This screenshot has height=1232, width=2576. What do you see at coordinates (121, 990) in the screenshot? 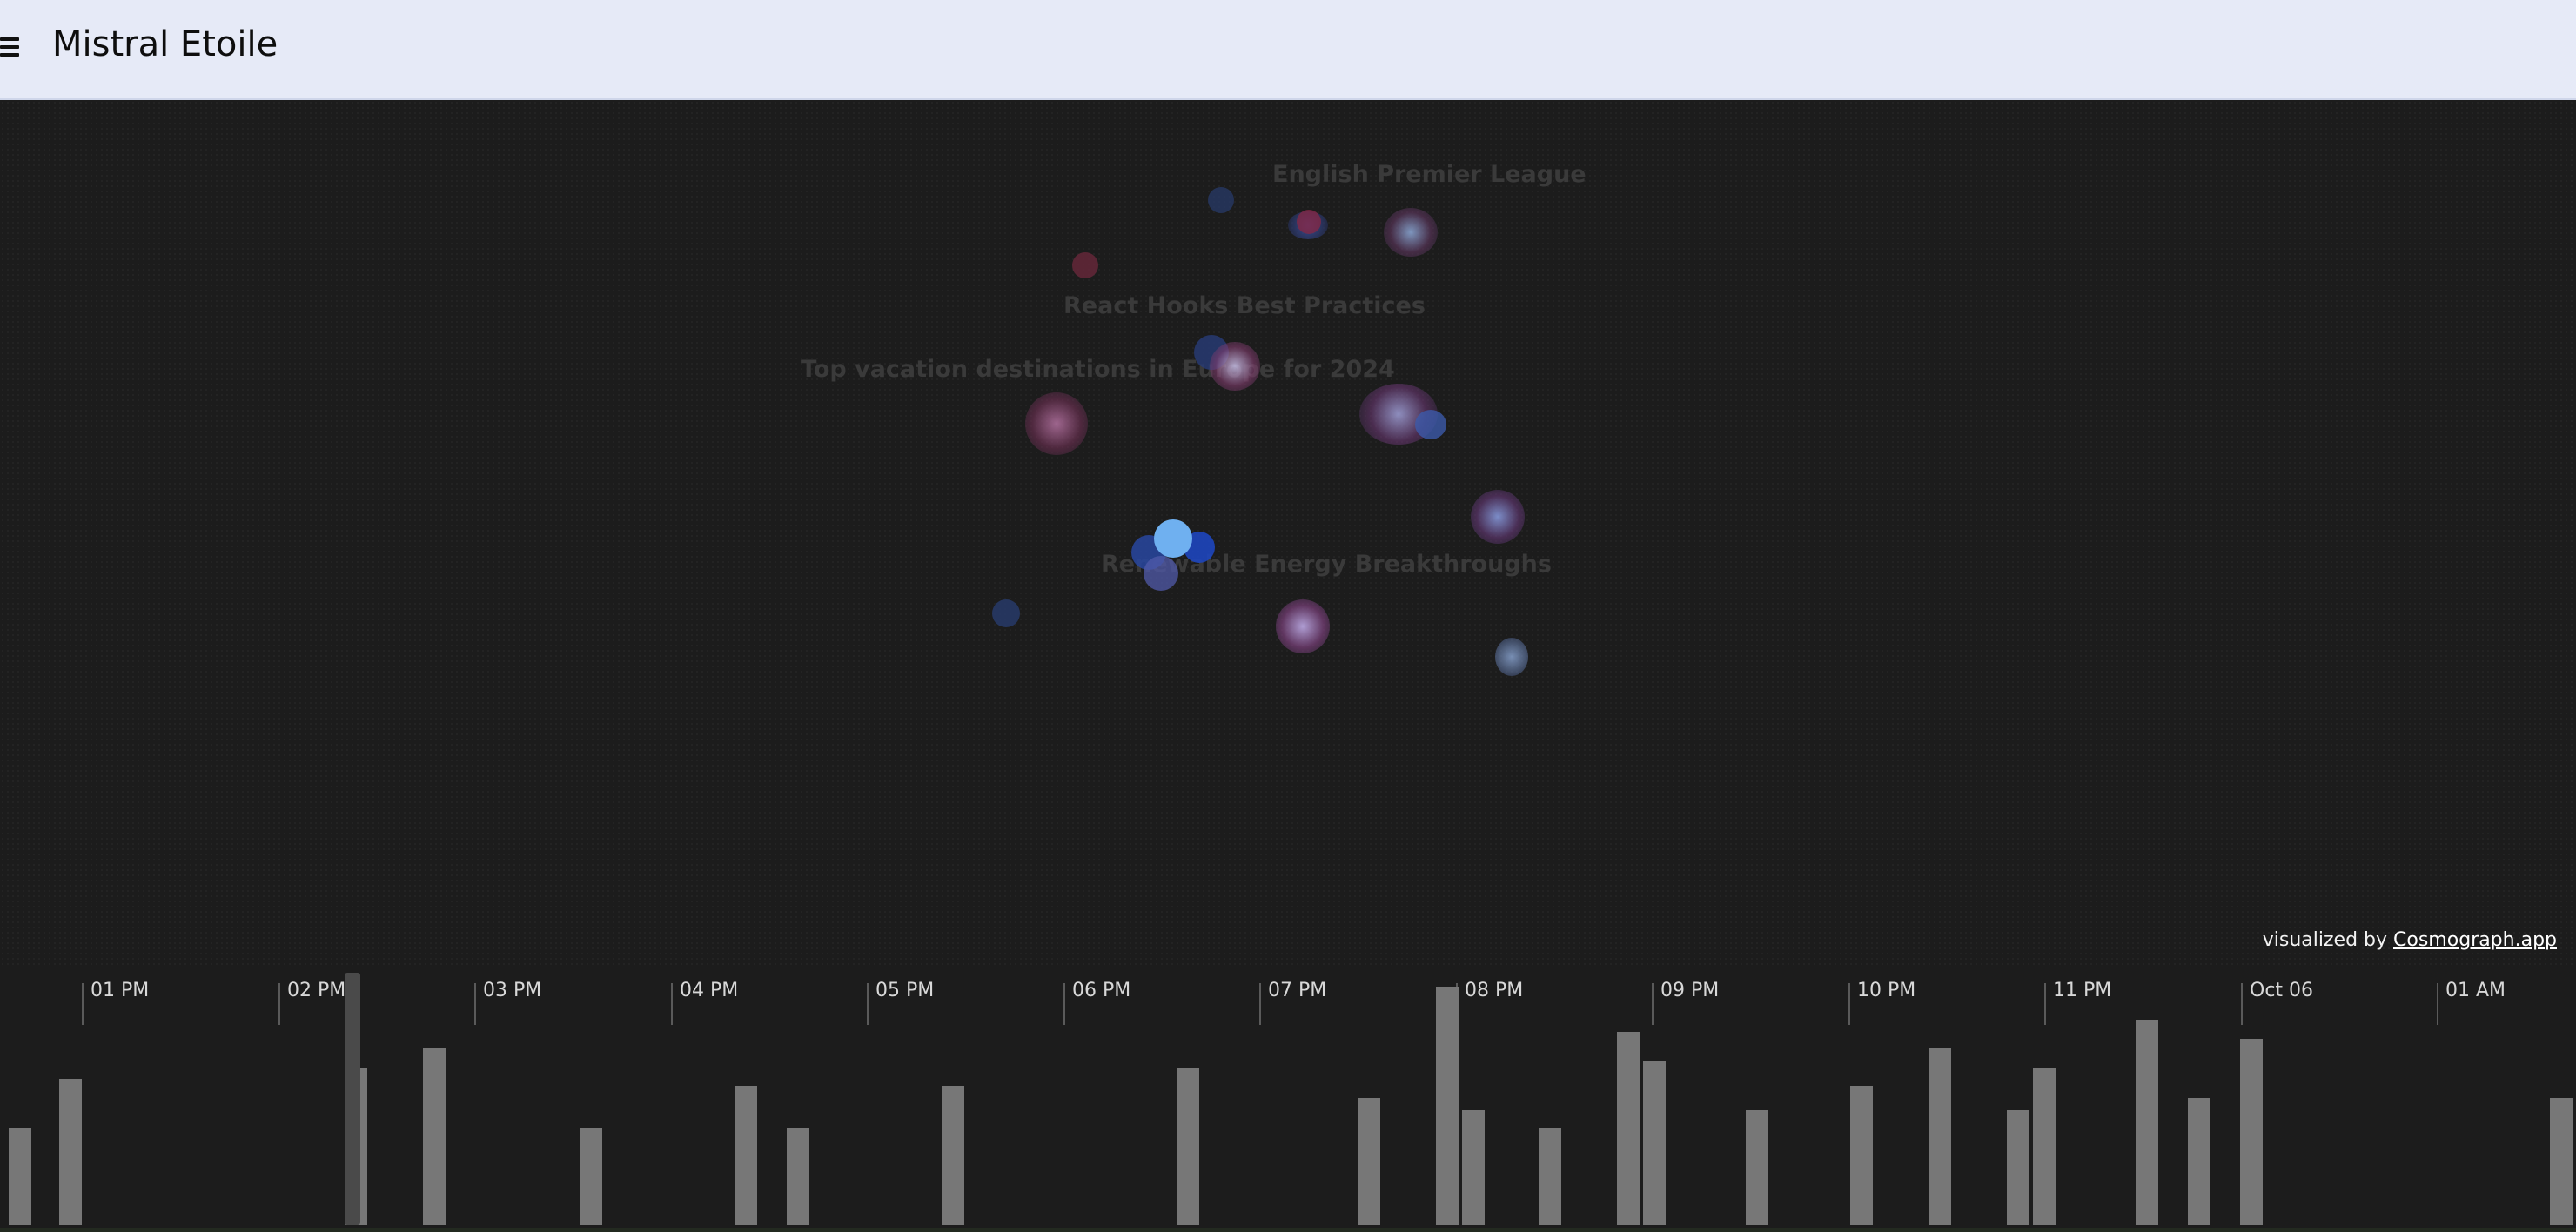
I see `timeline-tick-label: 01 PM` at bounding box center [121, 990].